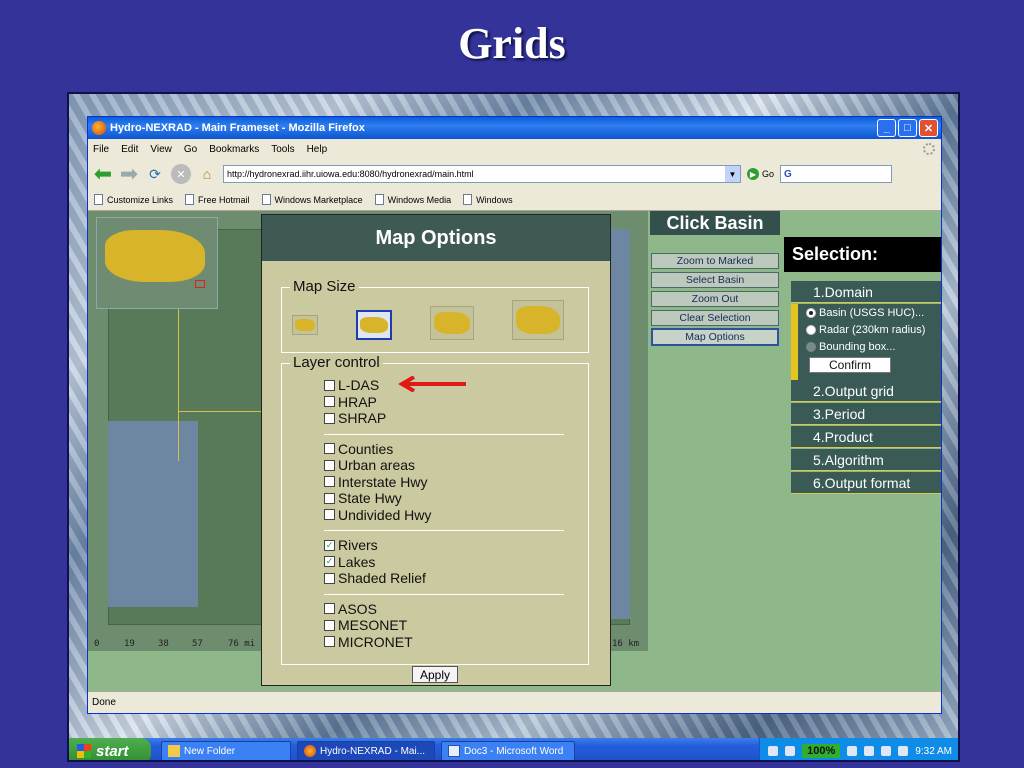  I want to click on apply-button: Apply, so click(435, 674).